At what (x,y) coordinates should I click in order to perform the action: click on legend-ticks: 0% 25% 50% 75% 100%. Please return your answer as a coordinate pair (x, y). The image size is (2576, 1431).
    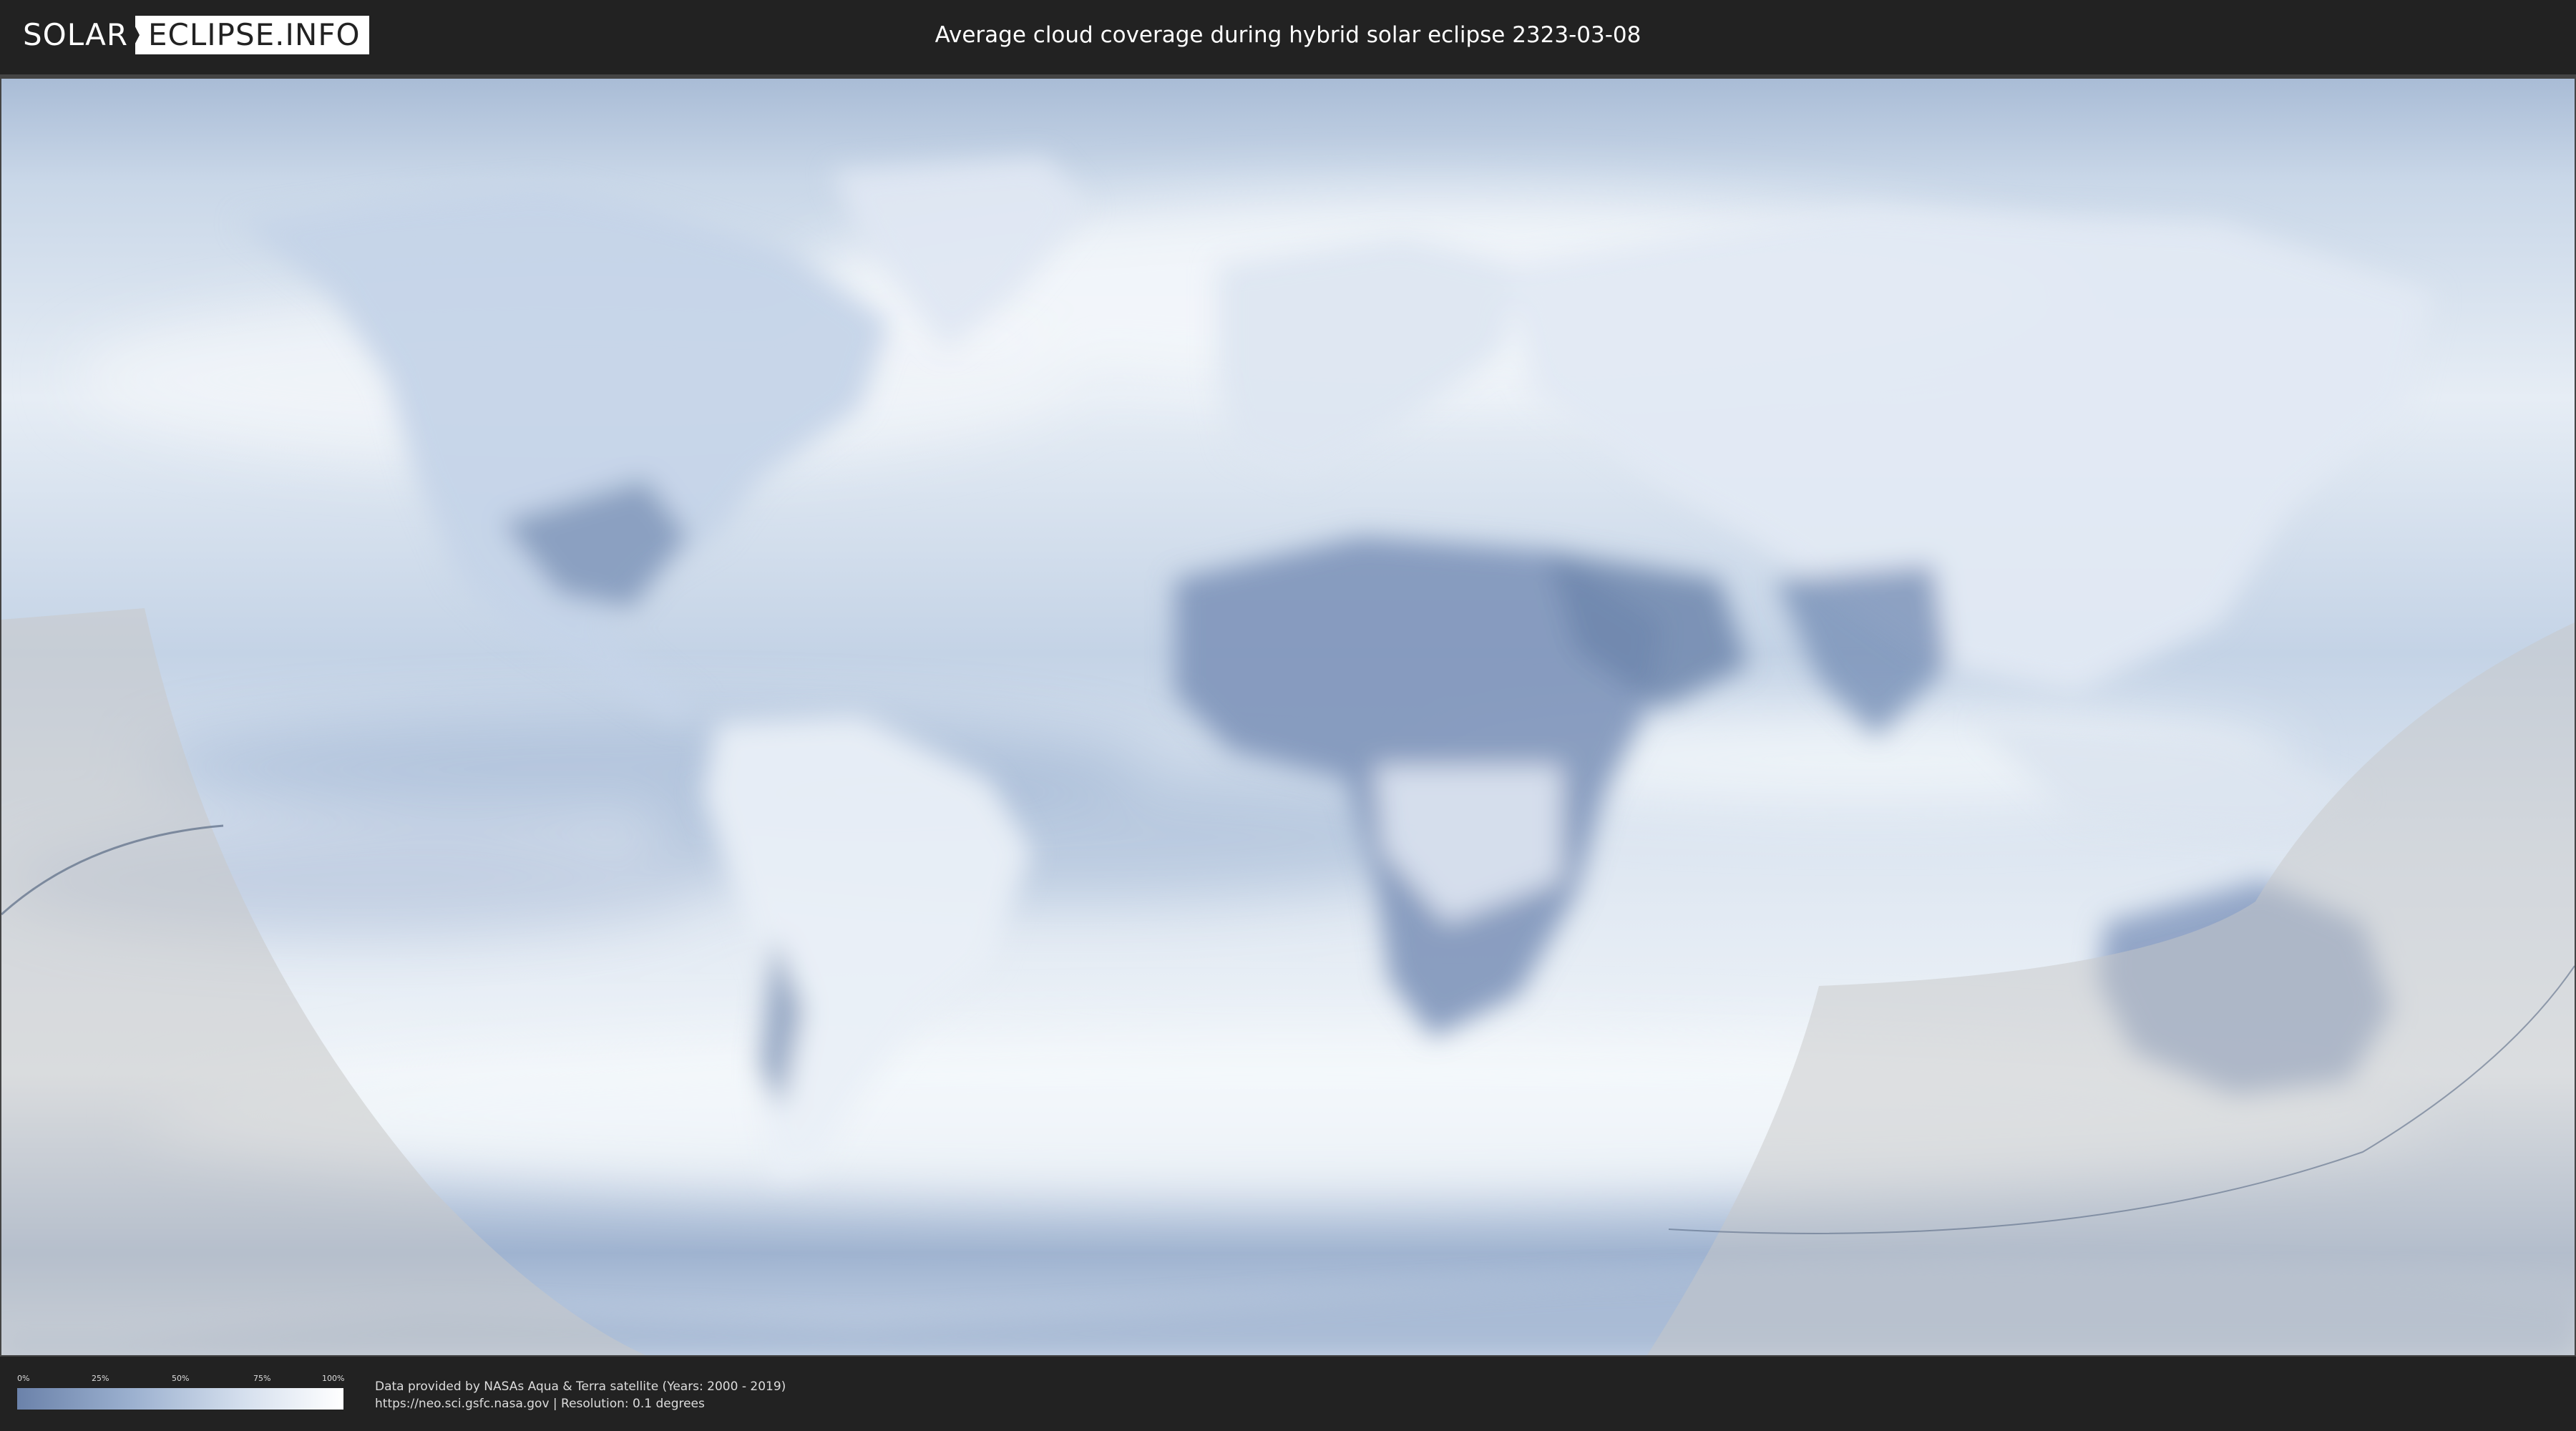
    Looking at the image, I should click on (181, 1379).